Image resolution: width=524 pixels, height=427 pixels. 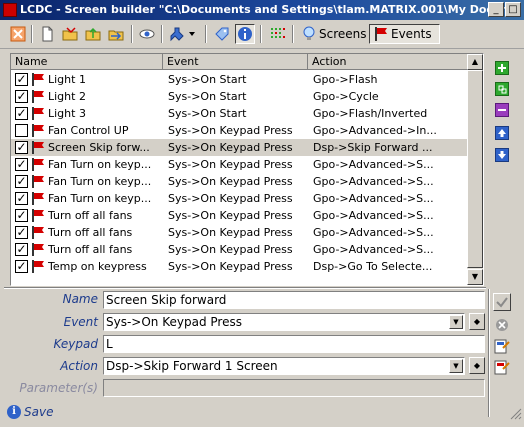 I want to click on close-doc-button, so click(x=18, y=34).